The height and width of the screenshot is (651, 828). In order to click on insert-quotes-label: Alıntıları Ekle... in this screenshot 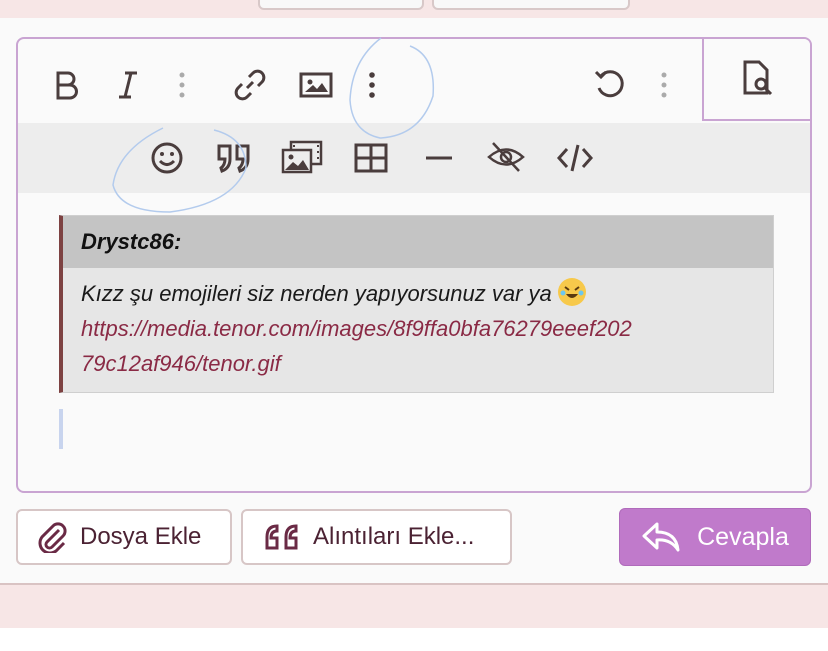, I will do `click(394, 536)`.